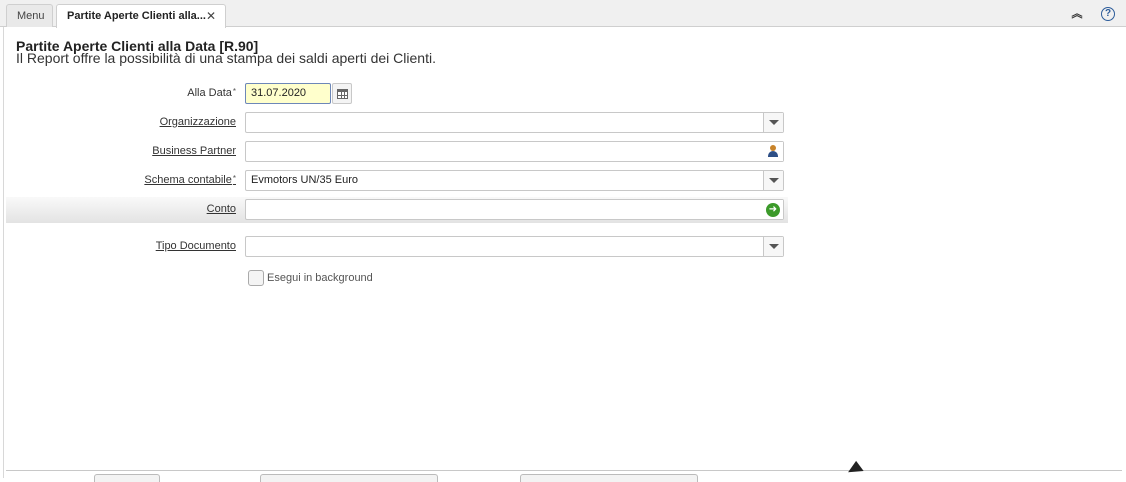  I want to click on row-tipo-documento: Tipo Documento, so click(397, 247).